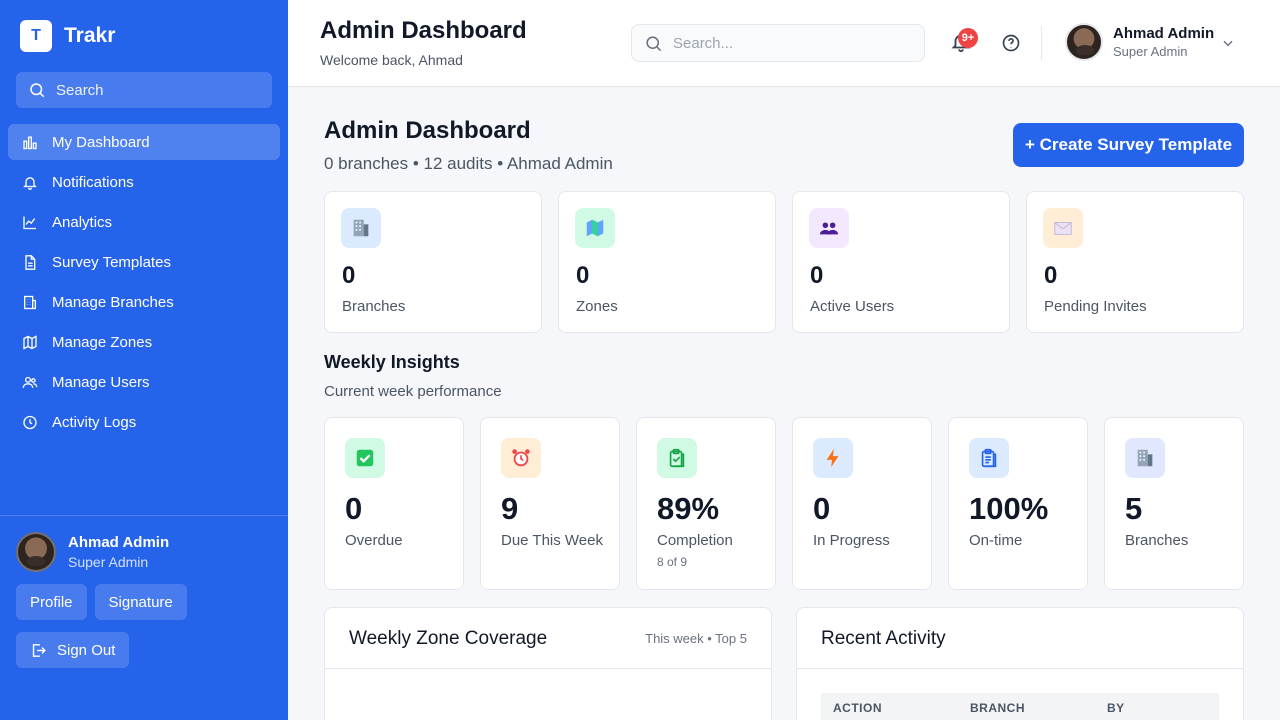 The image size is (1280, 720). I want to click on clipboard-list-icon, so click(989, 458).